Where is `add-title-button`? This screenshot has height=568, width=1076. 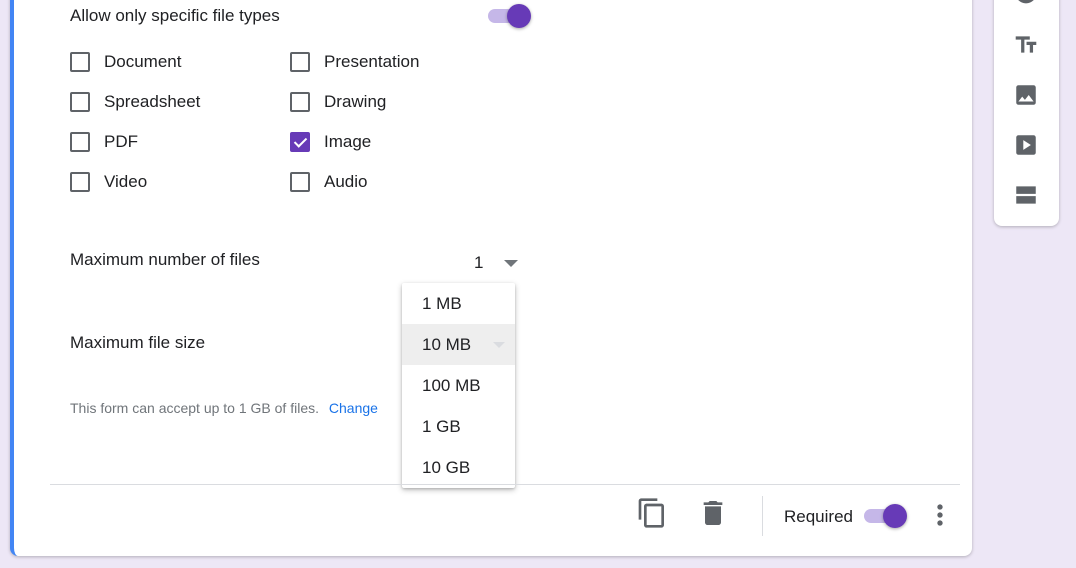 add-title-button is located at coordinates (1026, 45).